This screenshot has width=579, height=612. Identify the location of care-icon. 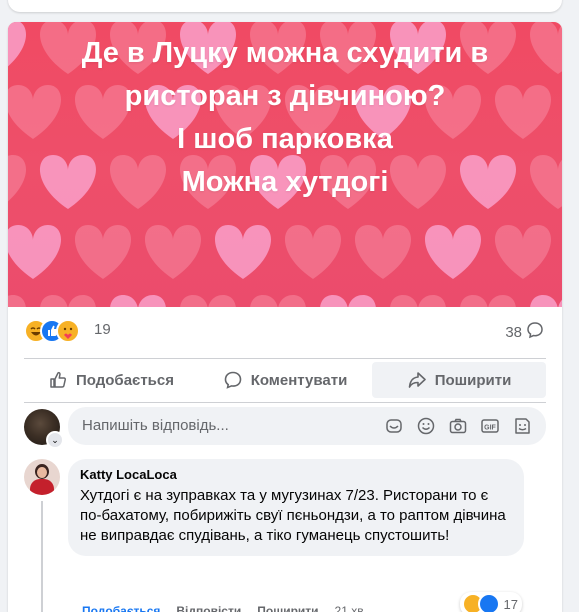
(68, 331).